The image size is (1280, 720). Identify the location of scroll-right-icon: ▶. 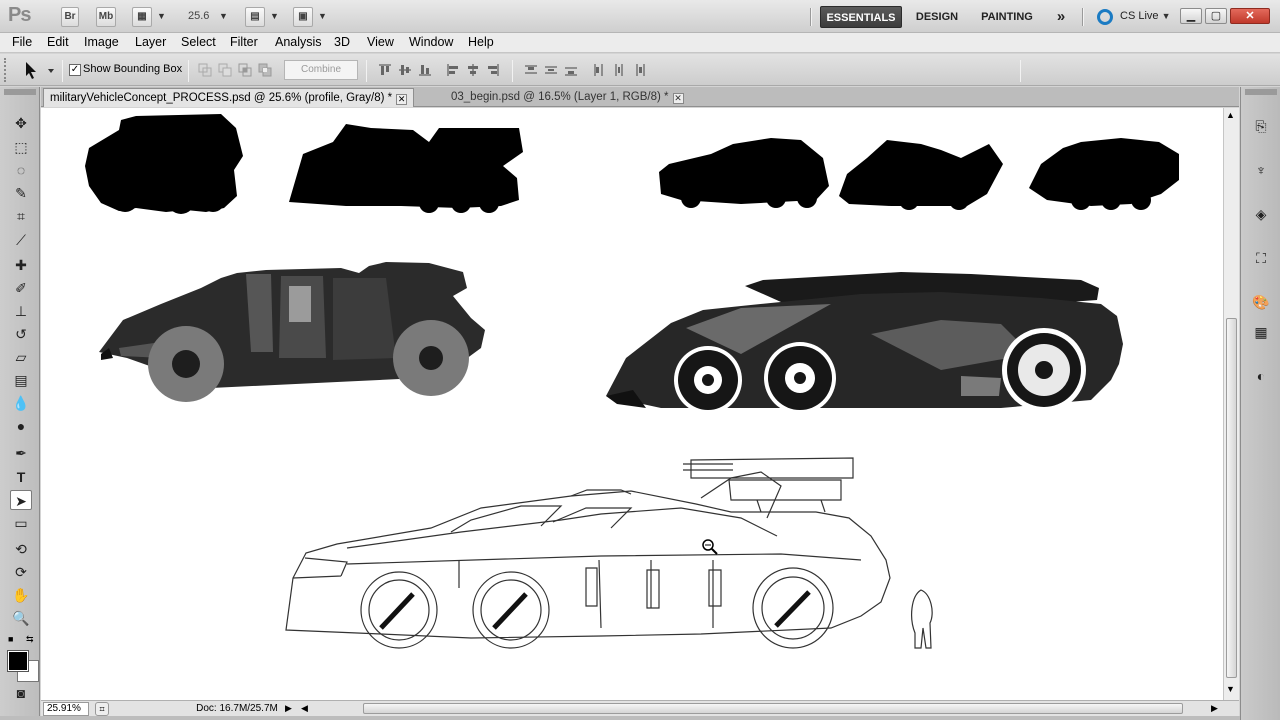
(1214, 708).